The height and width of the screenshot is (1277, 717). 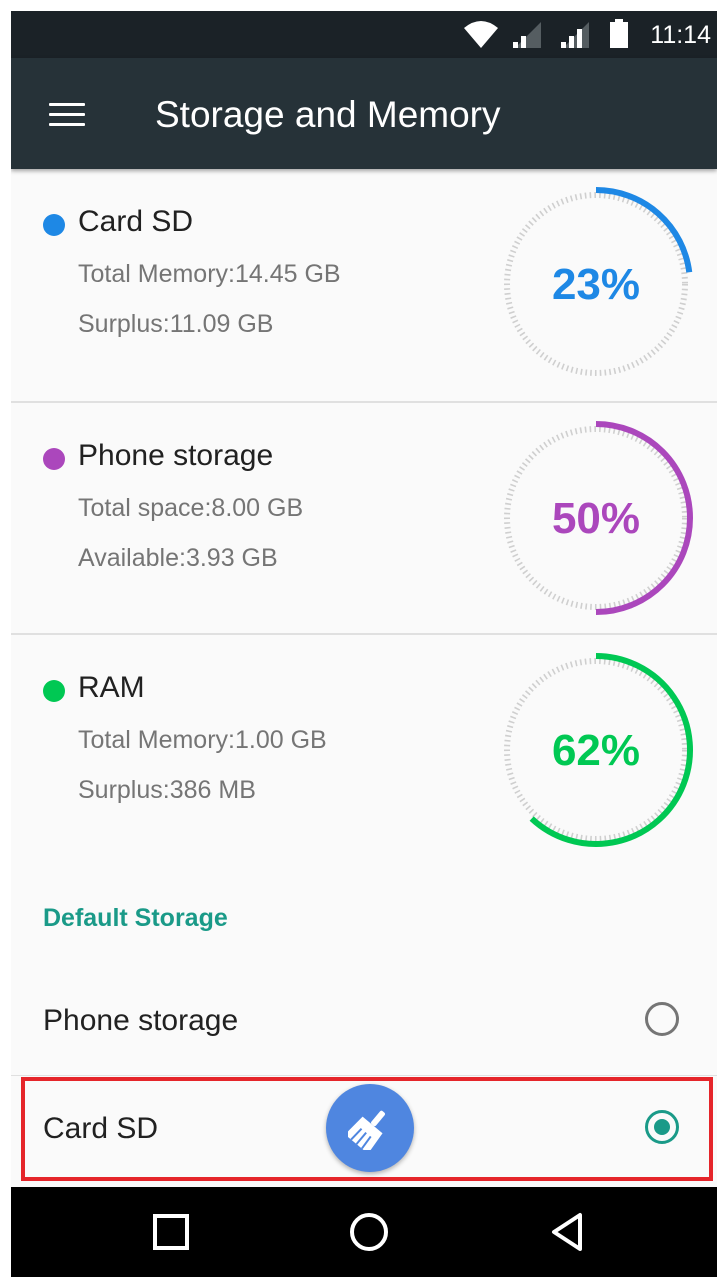 I want to click on usage-ring: 23%, so click(x=598, y=281).